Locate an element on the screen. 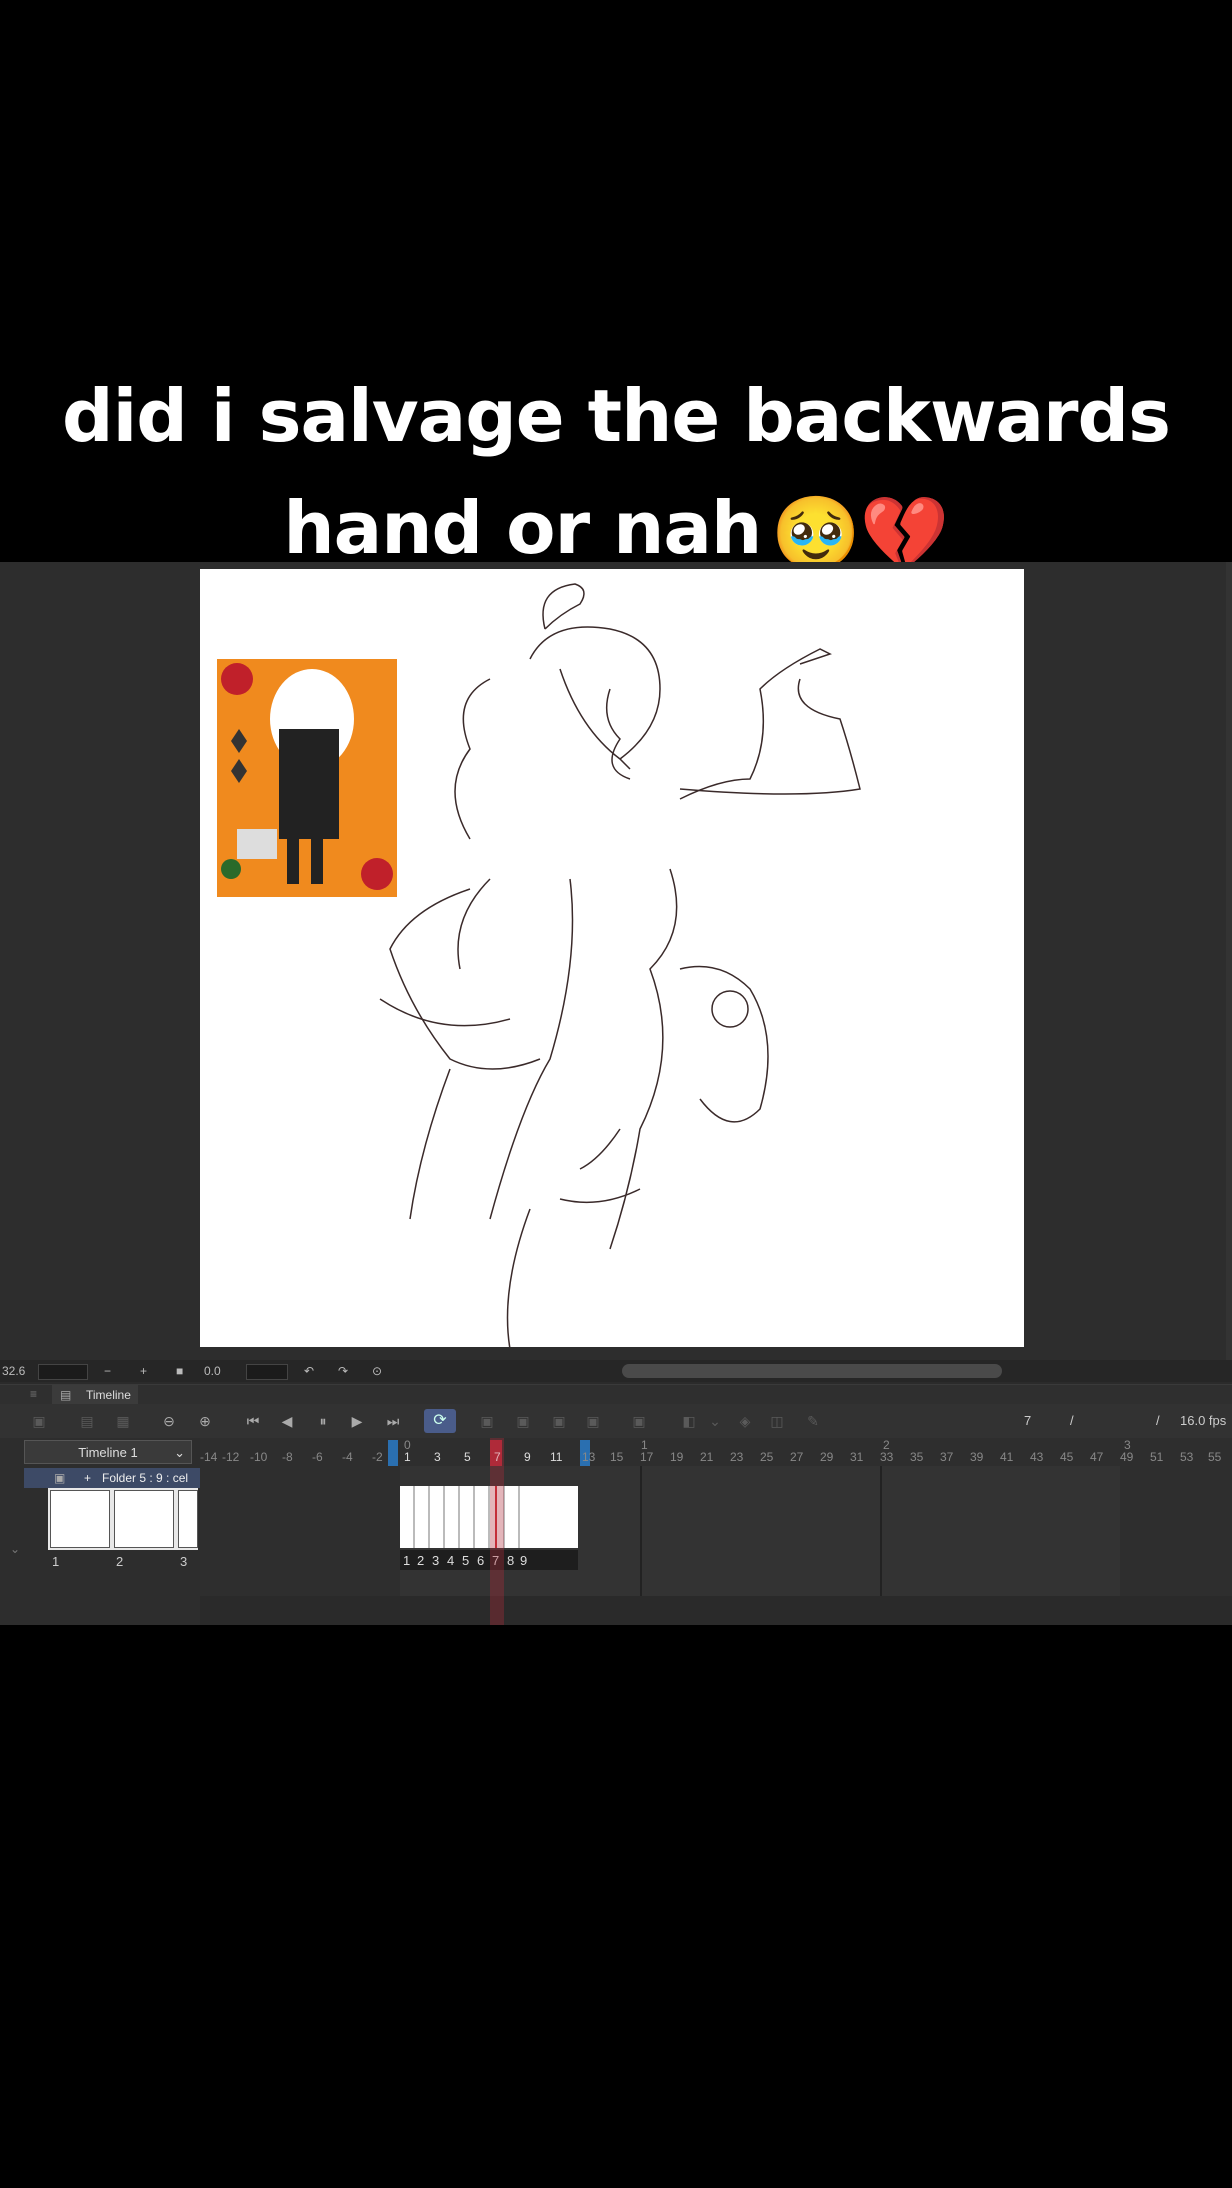  zoom-in-button: + is located at coordinates (143, 1371).